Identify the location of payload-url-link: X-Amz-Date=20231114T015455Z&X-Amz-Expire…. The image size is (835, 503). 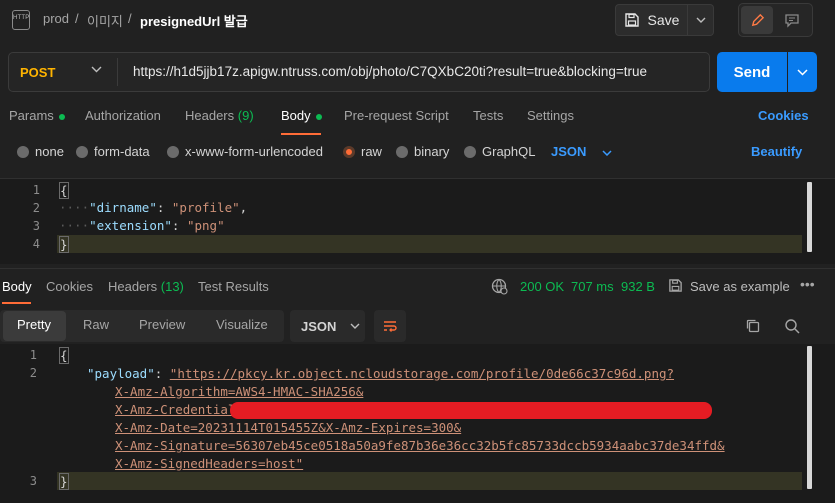
(288, 427).